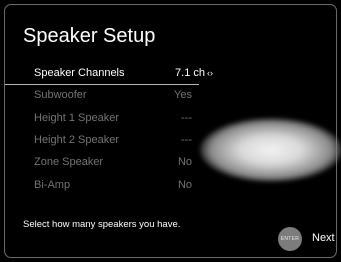 This screenshot has width=341, height=262. Describe the element at coordinates (102, 84) in the screenshot. I see `selection-underline` at that location.